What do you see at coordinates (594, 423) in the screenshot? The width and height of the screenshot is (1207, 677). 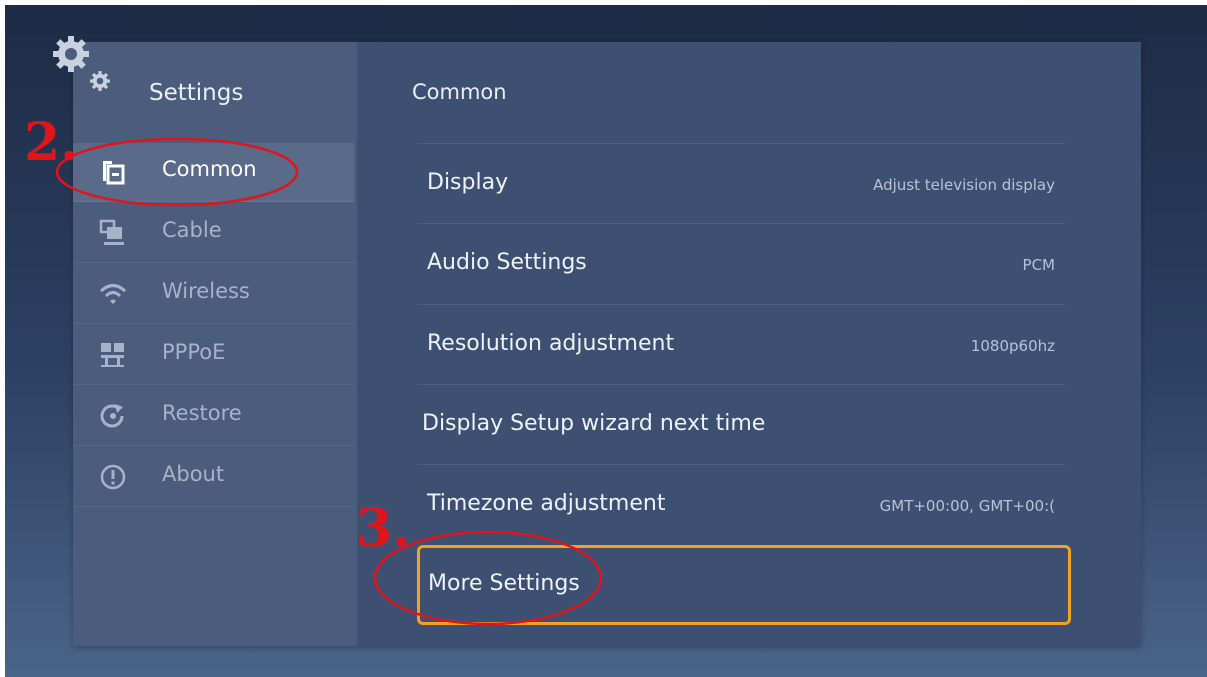 I see `row-label: Display Setup wizard next time` at bounding box center [594, 423].